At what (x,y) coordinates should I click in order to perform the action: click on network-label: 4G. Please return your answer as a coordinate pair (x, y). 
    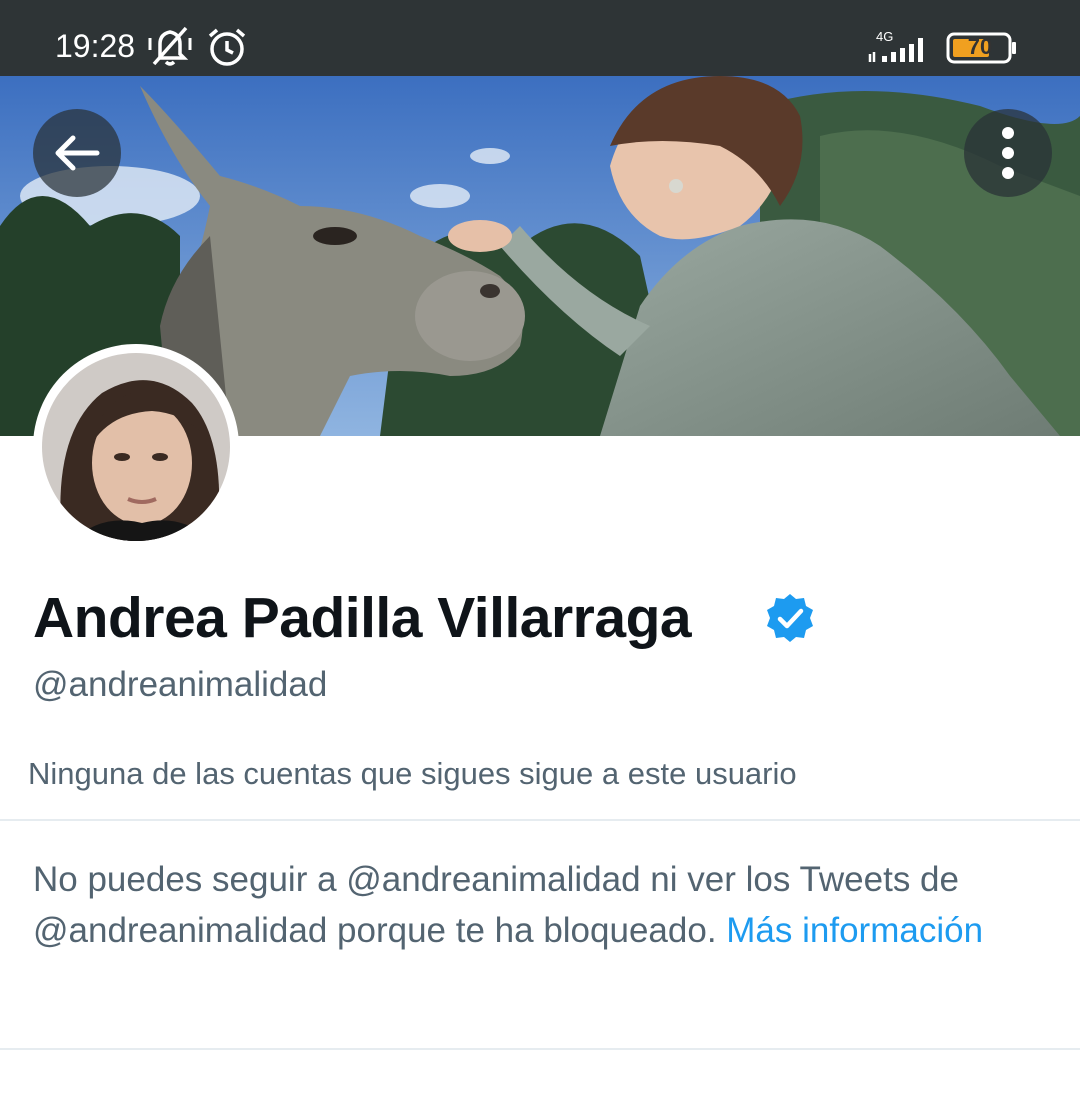
    Looking at the image, I should click on (884, 36).